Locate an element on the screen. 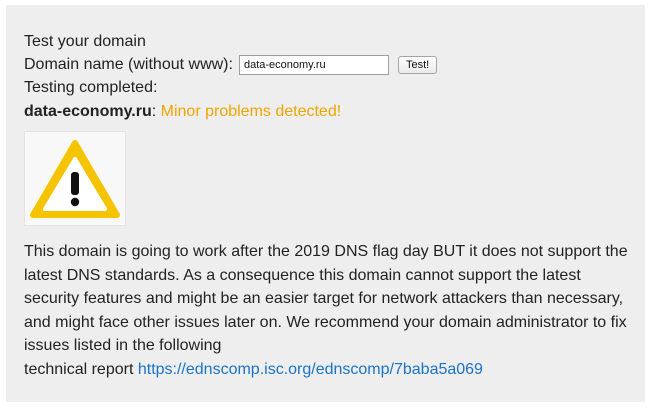 This screenshot has width=651, height=409. page-heading: Test your domain is located at coordinates (85, 41).